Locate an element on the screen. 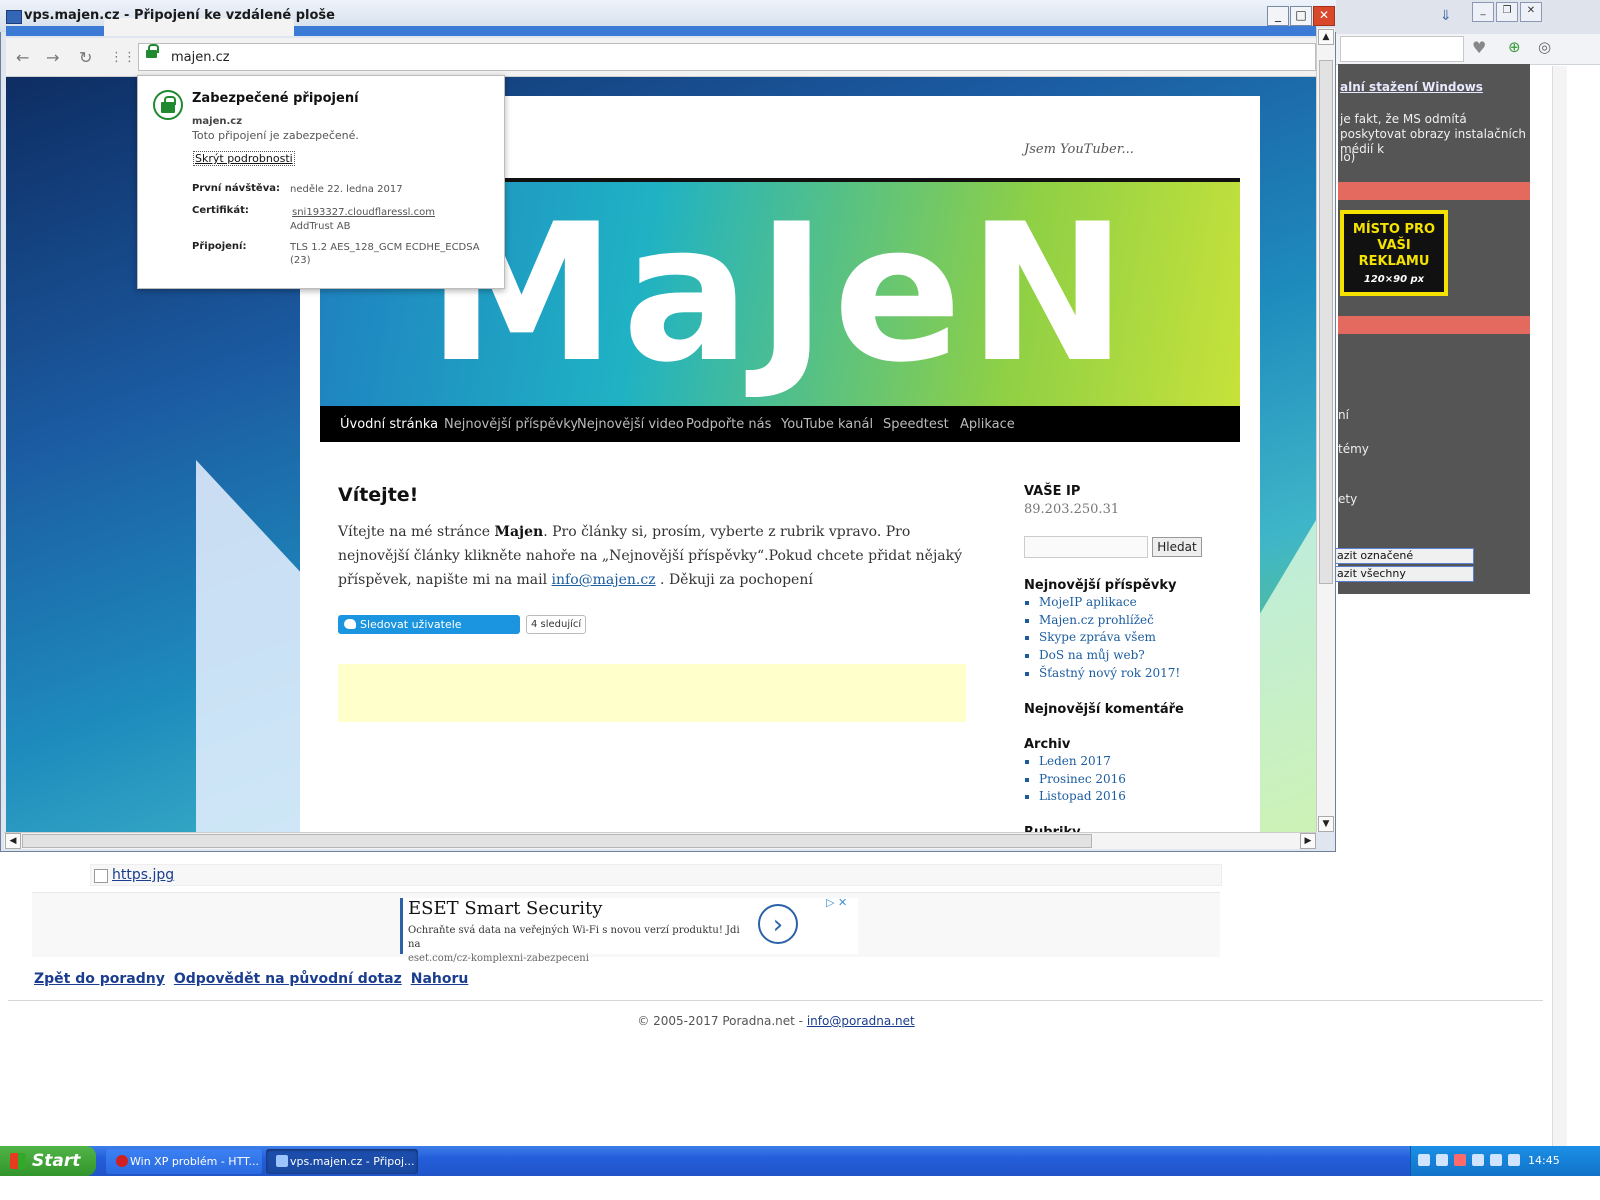  restore-icon: ❐ is located at coordinates (1507, 12).